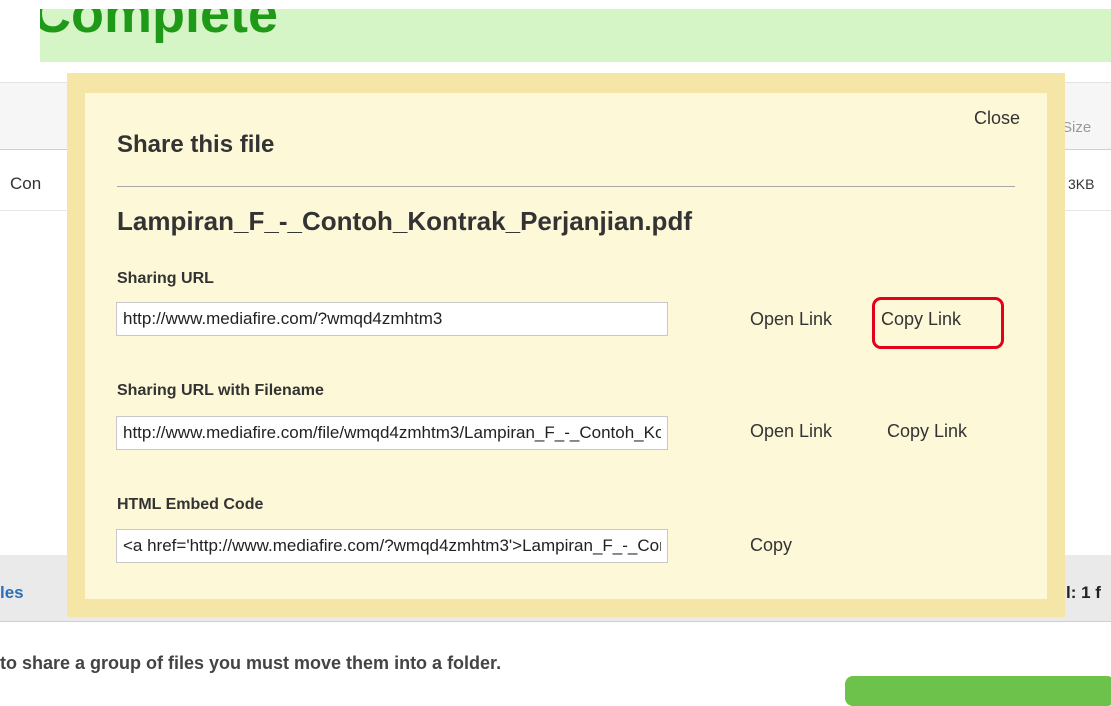  Describe the element at coordinates (938, 323) in the screenshot. I see `copy-link-highlight` at that location.